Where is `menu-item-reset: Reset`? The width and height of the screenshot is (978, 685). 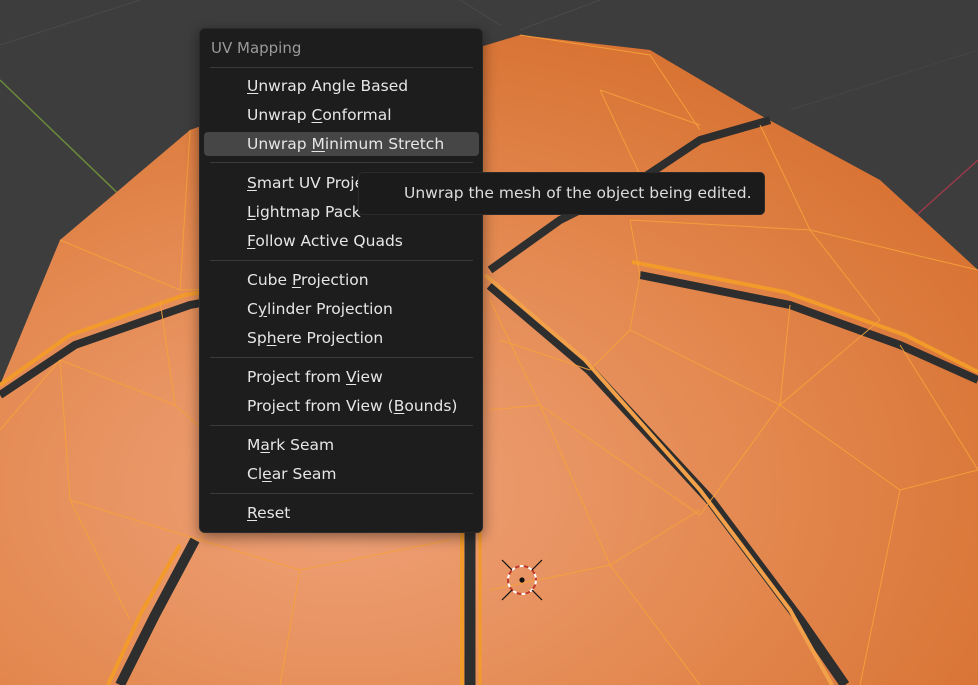
menu-item-reset: Reset is located at coordinates (341, 513).